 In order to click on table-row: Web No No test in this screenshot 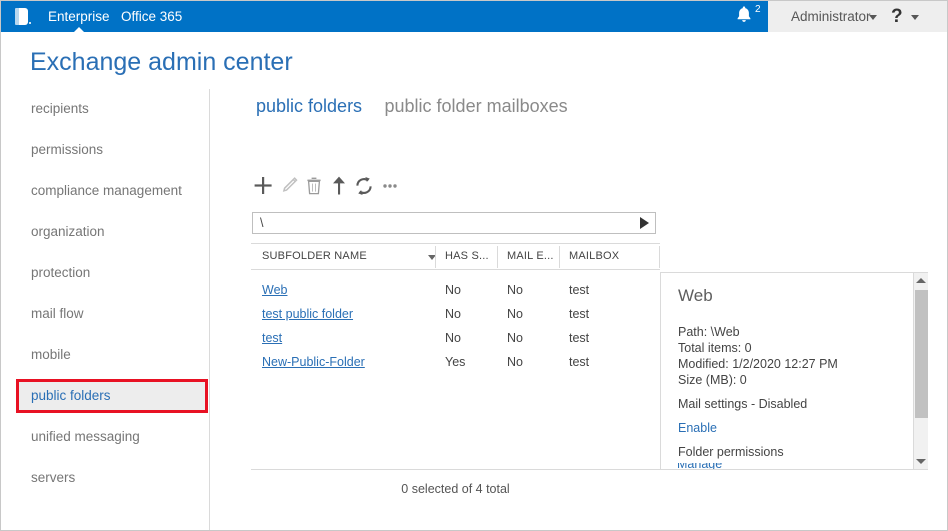, I will do `click(455, 290)`.